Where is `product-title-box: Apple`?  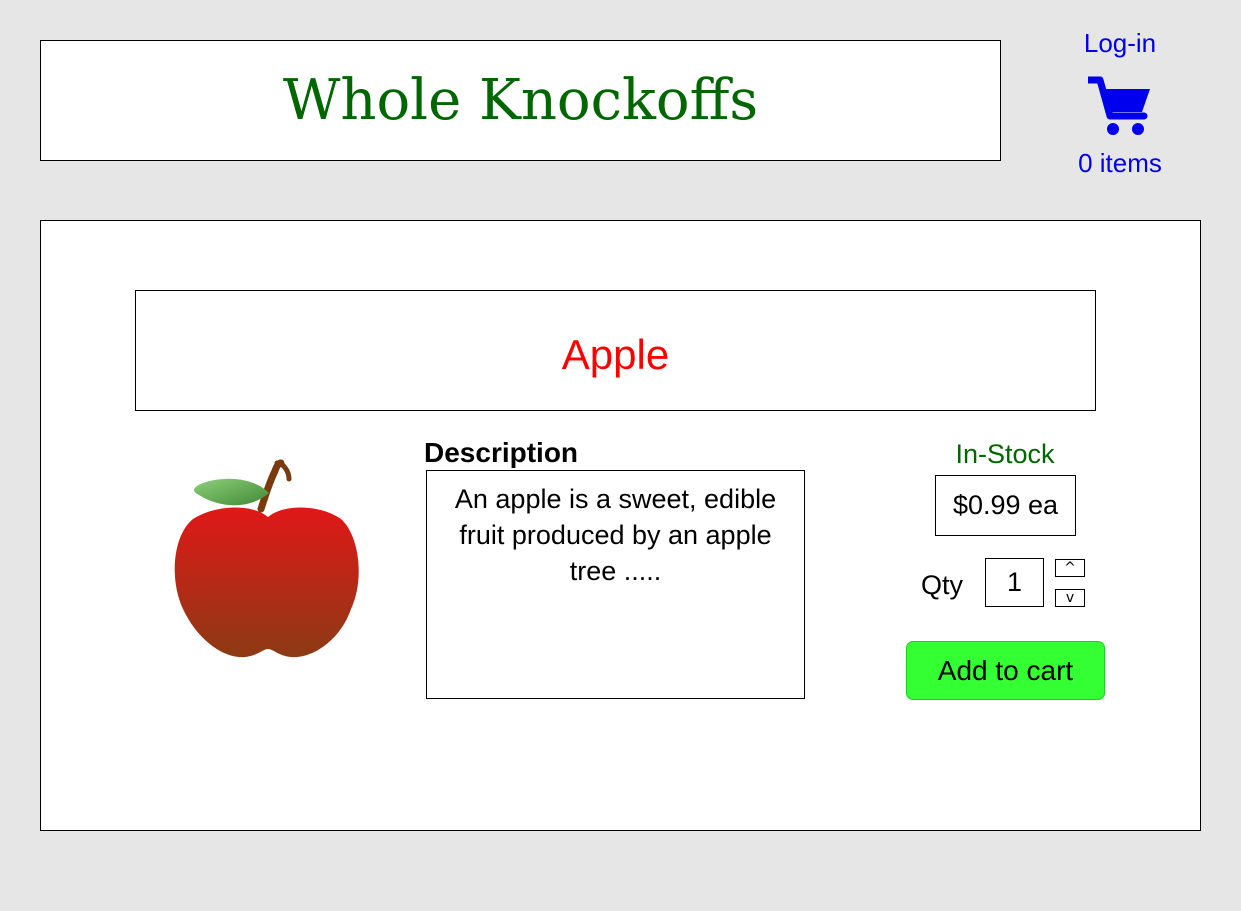
product-title-box: Apple is located at coordinates (615, 350).